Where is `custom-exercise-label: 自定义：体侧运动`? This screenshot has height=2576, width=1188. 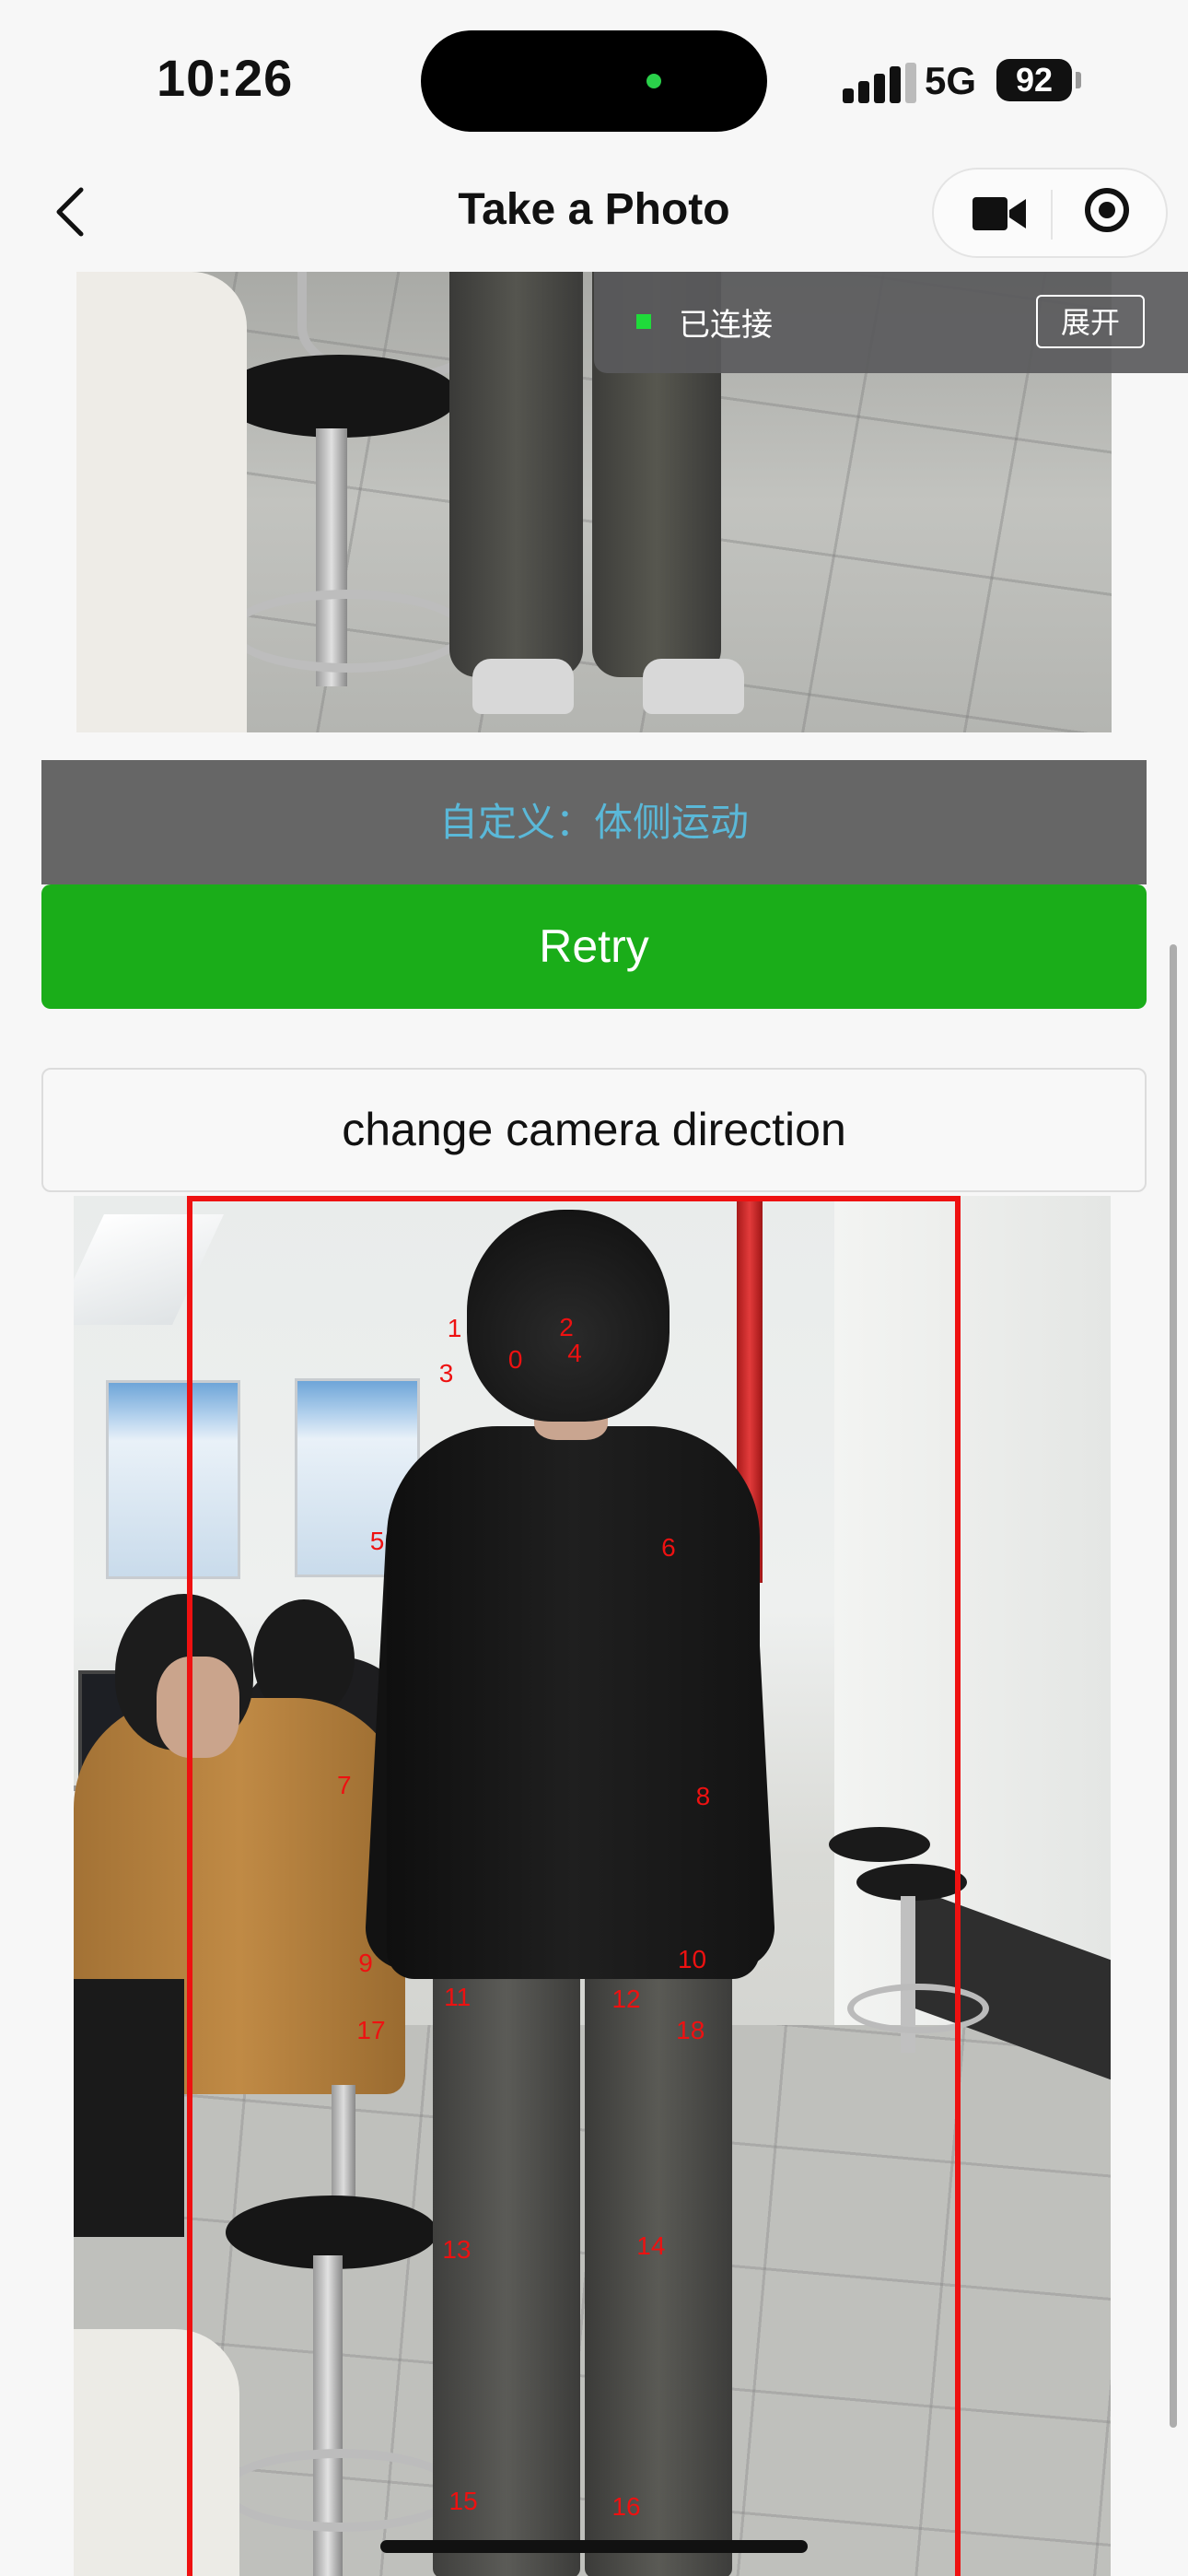
custom-exercise-label: 自定义：体侧运动 is located at coordinates (594, 822).